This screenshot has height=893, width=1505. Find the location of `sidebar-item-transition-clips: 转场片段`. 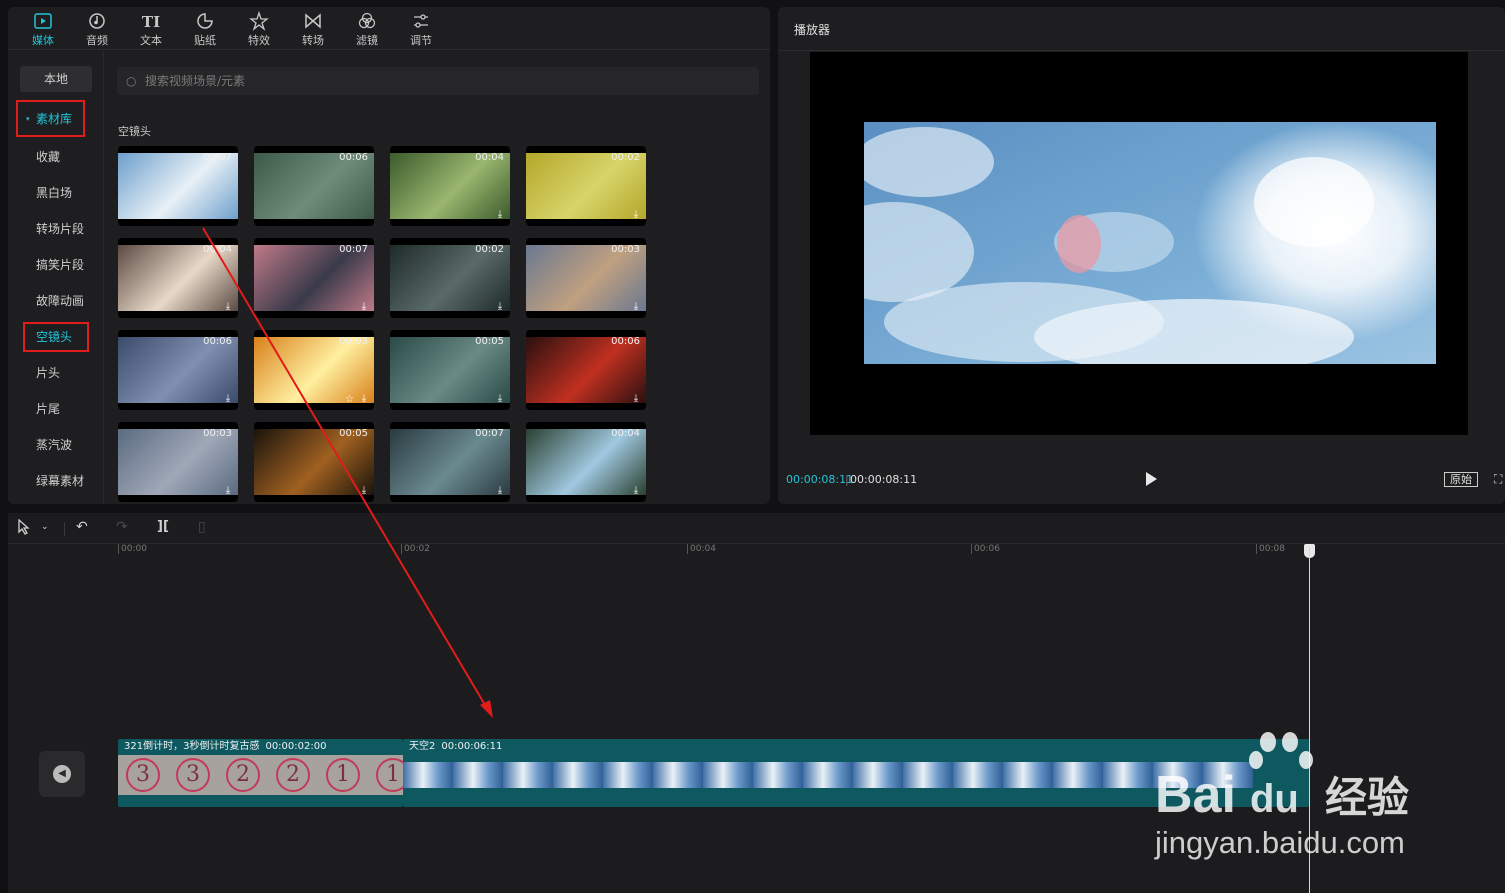

sidebar-item-transition-clips: 转场片段 is located at coordinates (58, 229).